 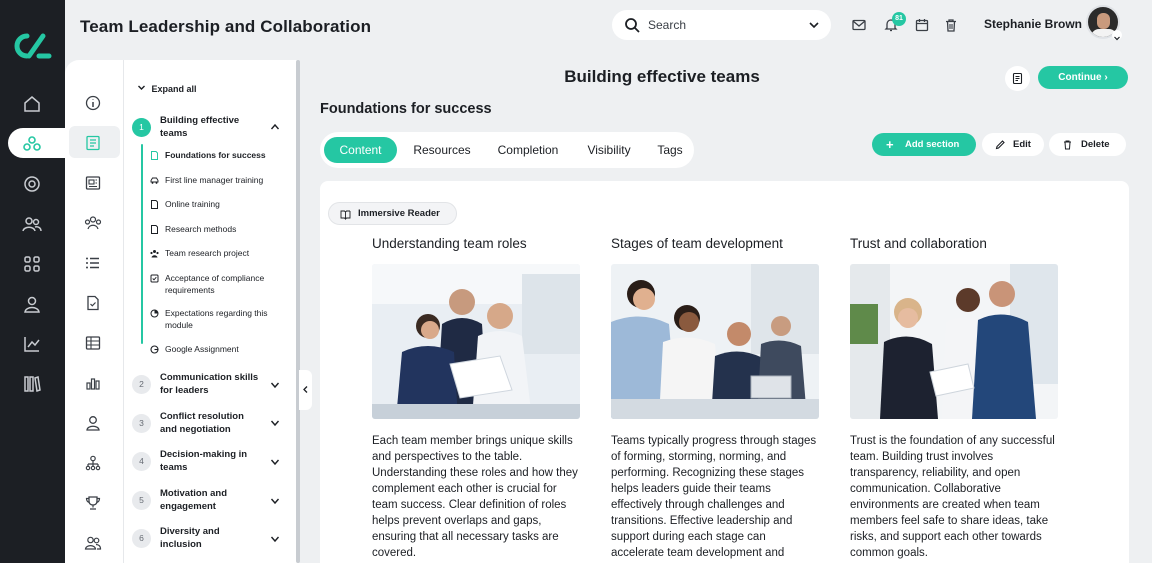 What do you see at coordinates (954, 341) in the screenshot?
I see `trust-collaboration-image` at bounding box center [954, 341].